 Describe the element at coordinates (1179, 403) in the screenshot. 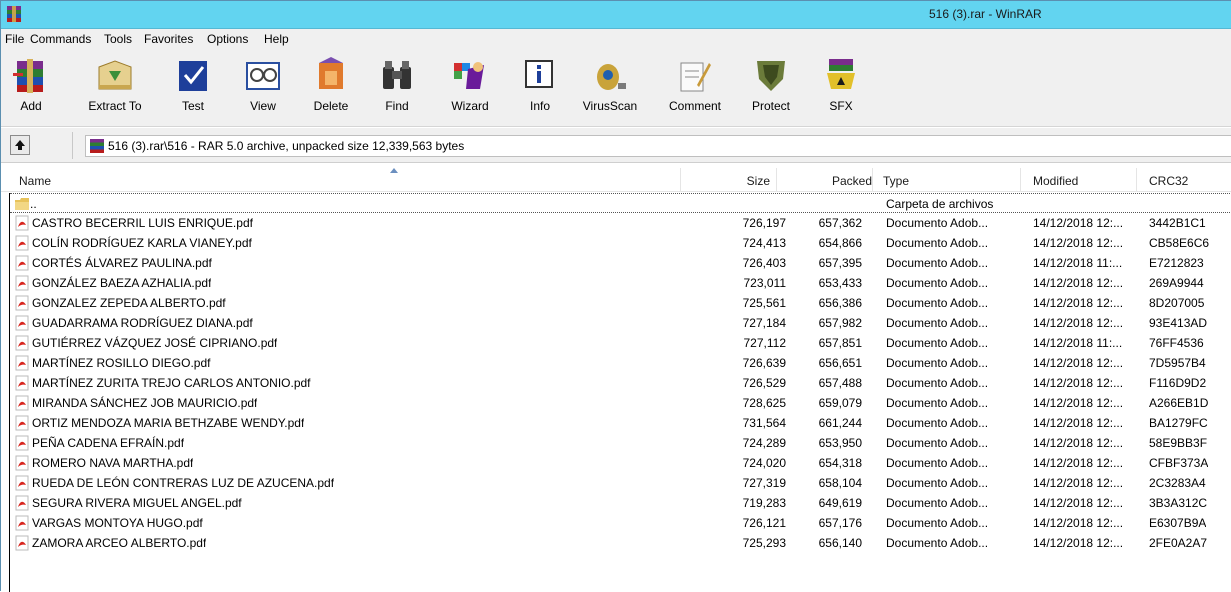

I see `file-crc32: A266EB1D` at that location.